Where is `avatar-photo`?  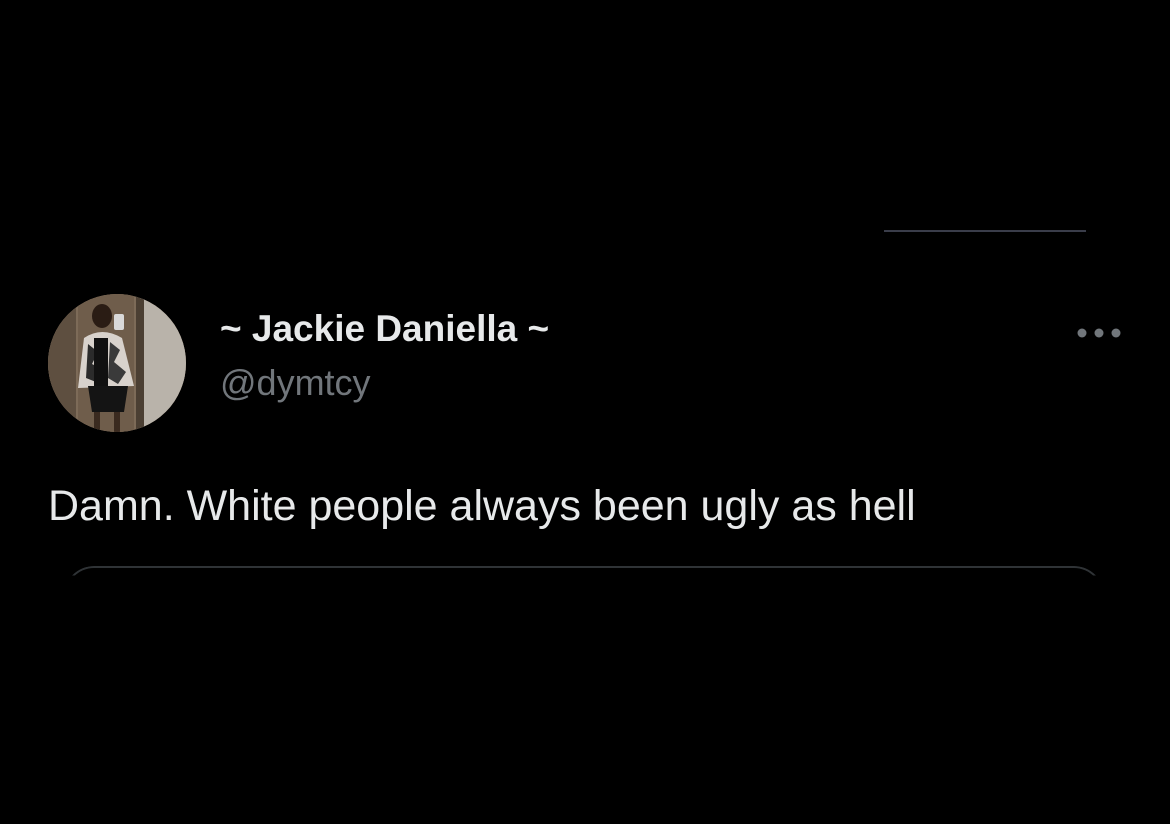 avatar-photo is located at coordinates (117, 363).